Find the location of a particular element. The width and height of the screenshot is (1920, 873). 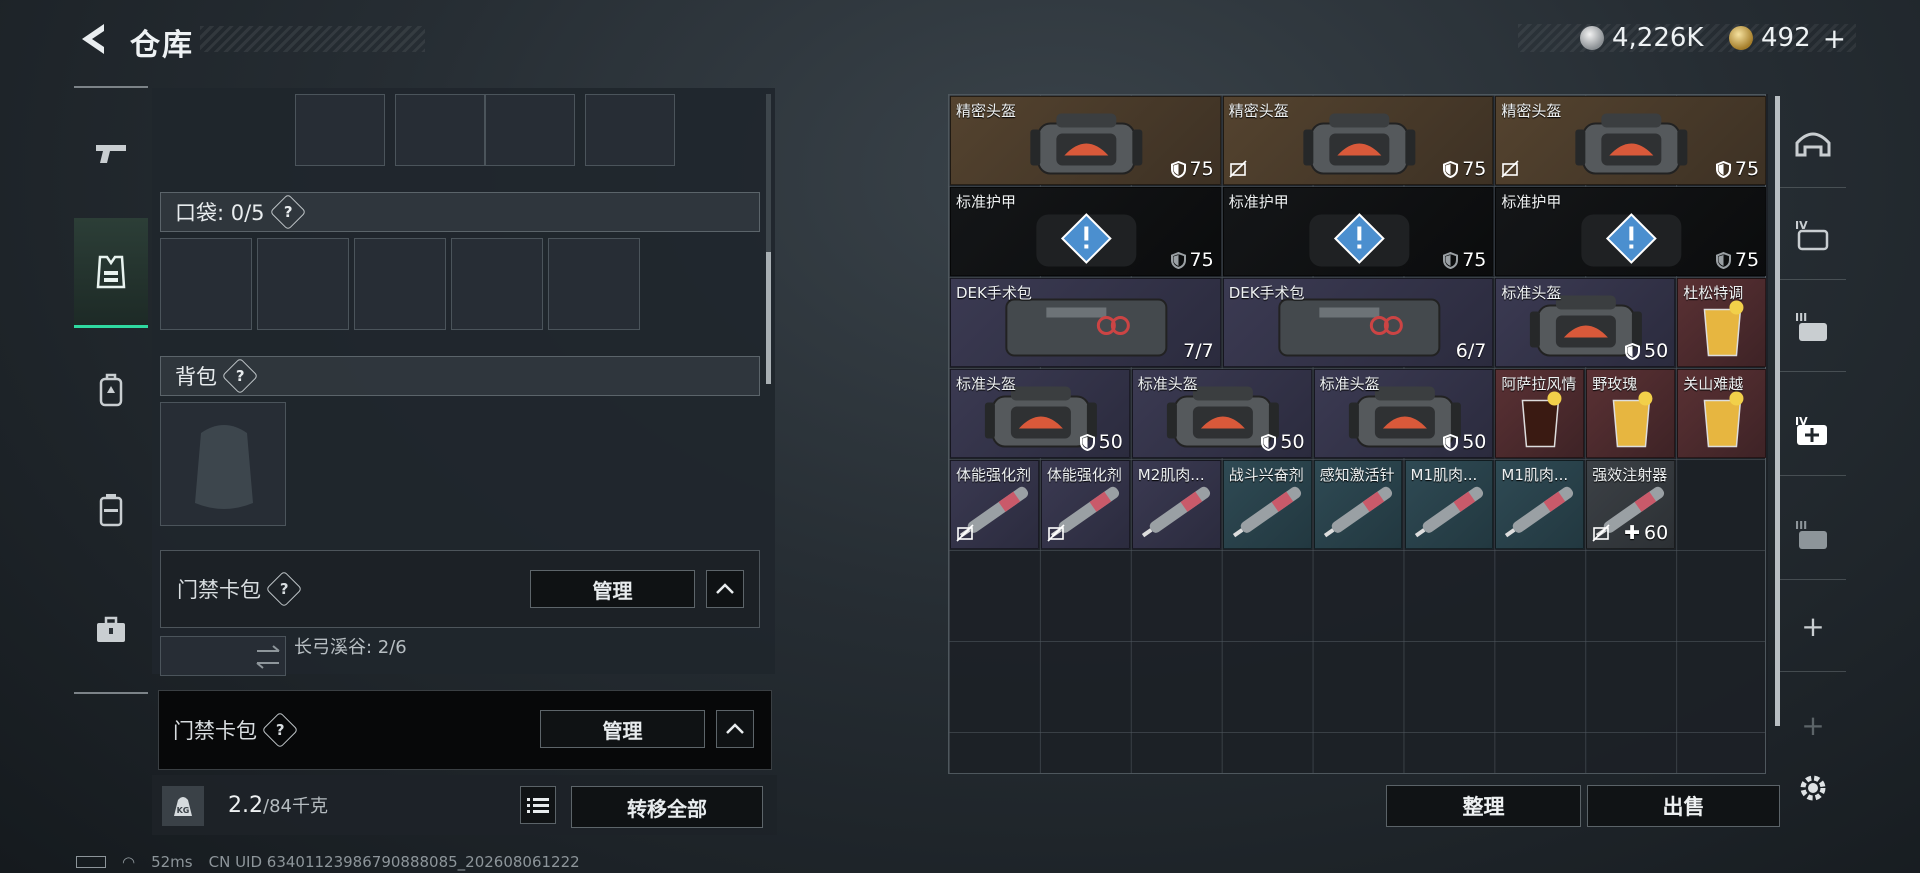

settings-button is located at coordinates (1813, 788).